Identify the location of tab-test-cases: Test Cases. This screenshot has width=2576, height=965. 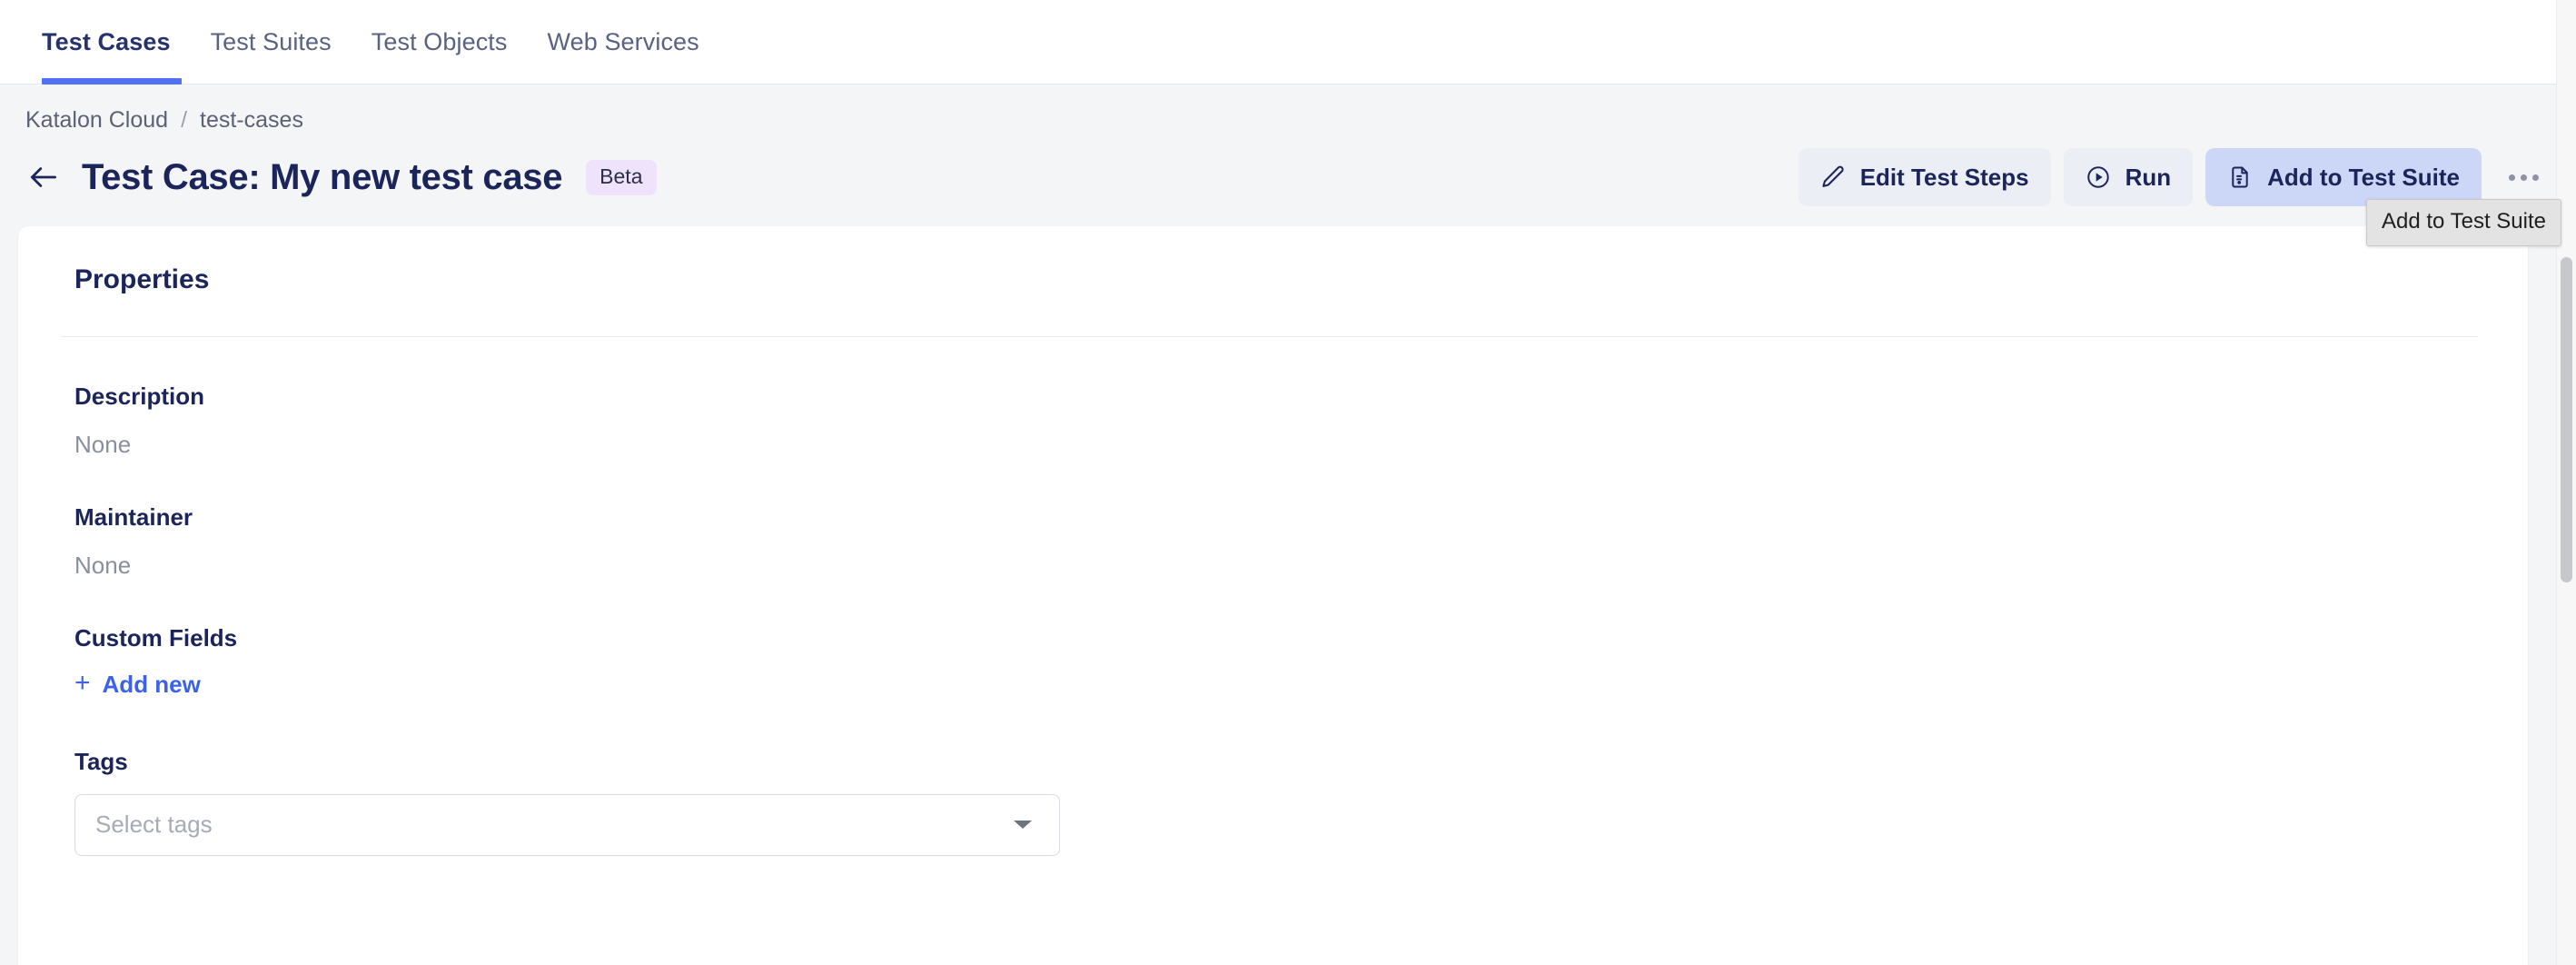
(112, 42).